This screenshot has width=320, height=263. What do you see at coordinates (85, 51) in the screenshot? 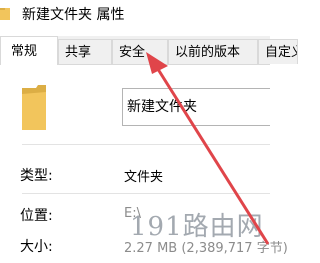
I see `tab-sharing: 共享` at bounding box center [85, 51].